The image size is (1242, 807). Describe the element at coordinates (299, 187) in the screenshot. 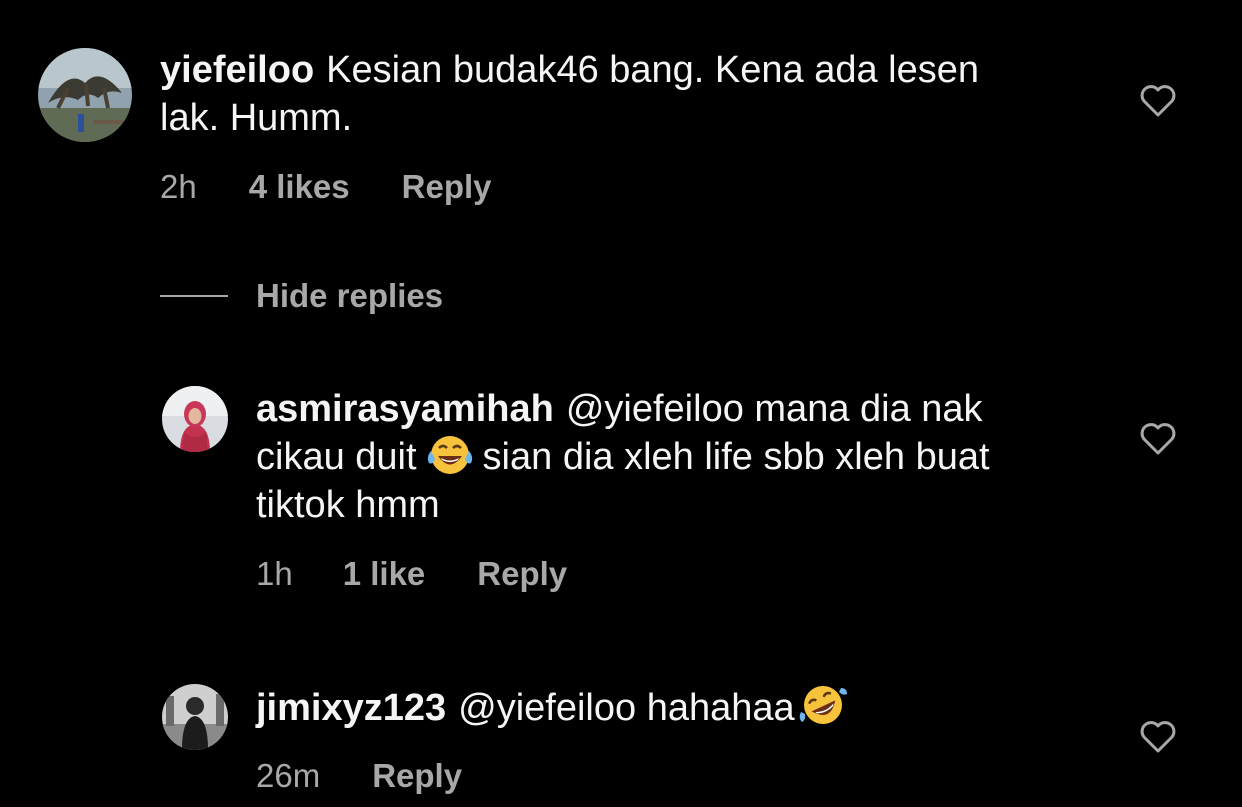

I see `comment-likes: 4 likes` at that location.